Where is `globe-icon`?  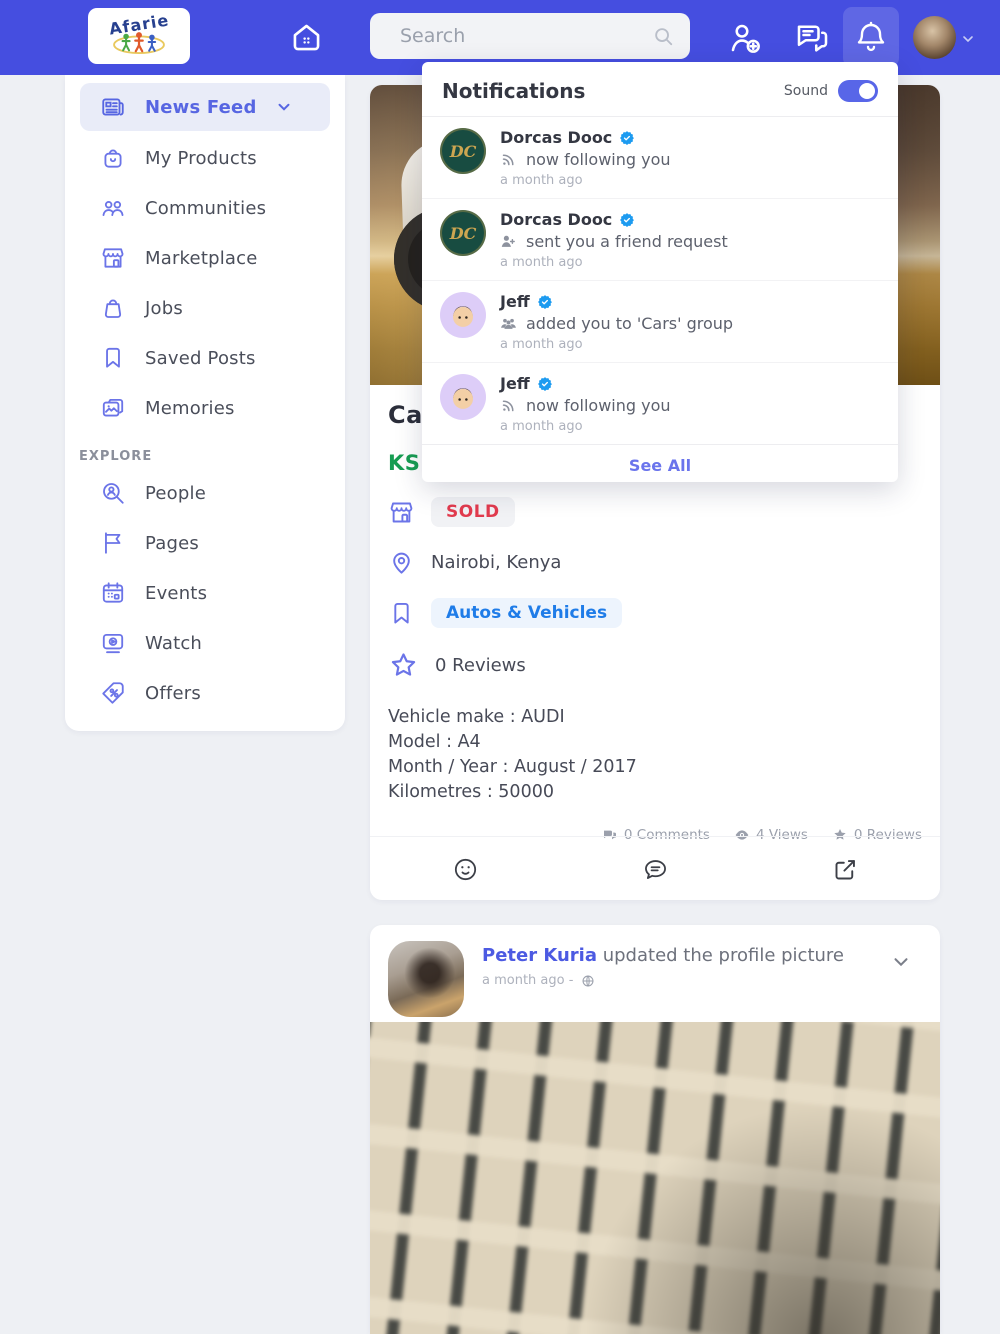 globe-icon is located at coordinates (588, 981).